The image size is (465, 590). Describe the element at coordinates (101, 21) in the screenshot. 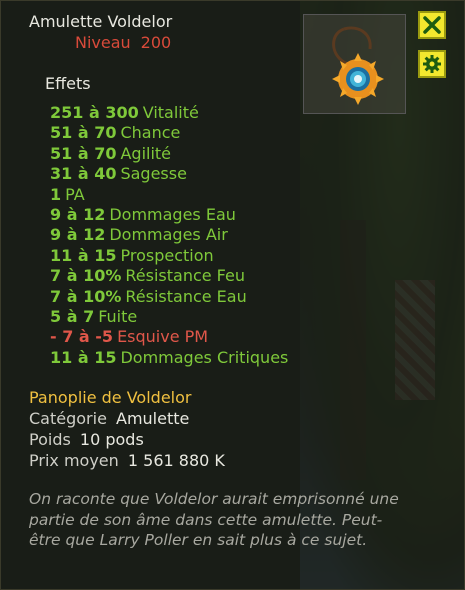

I see `item-name: Amulette Voldelor` at that location.